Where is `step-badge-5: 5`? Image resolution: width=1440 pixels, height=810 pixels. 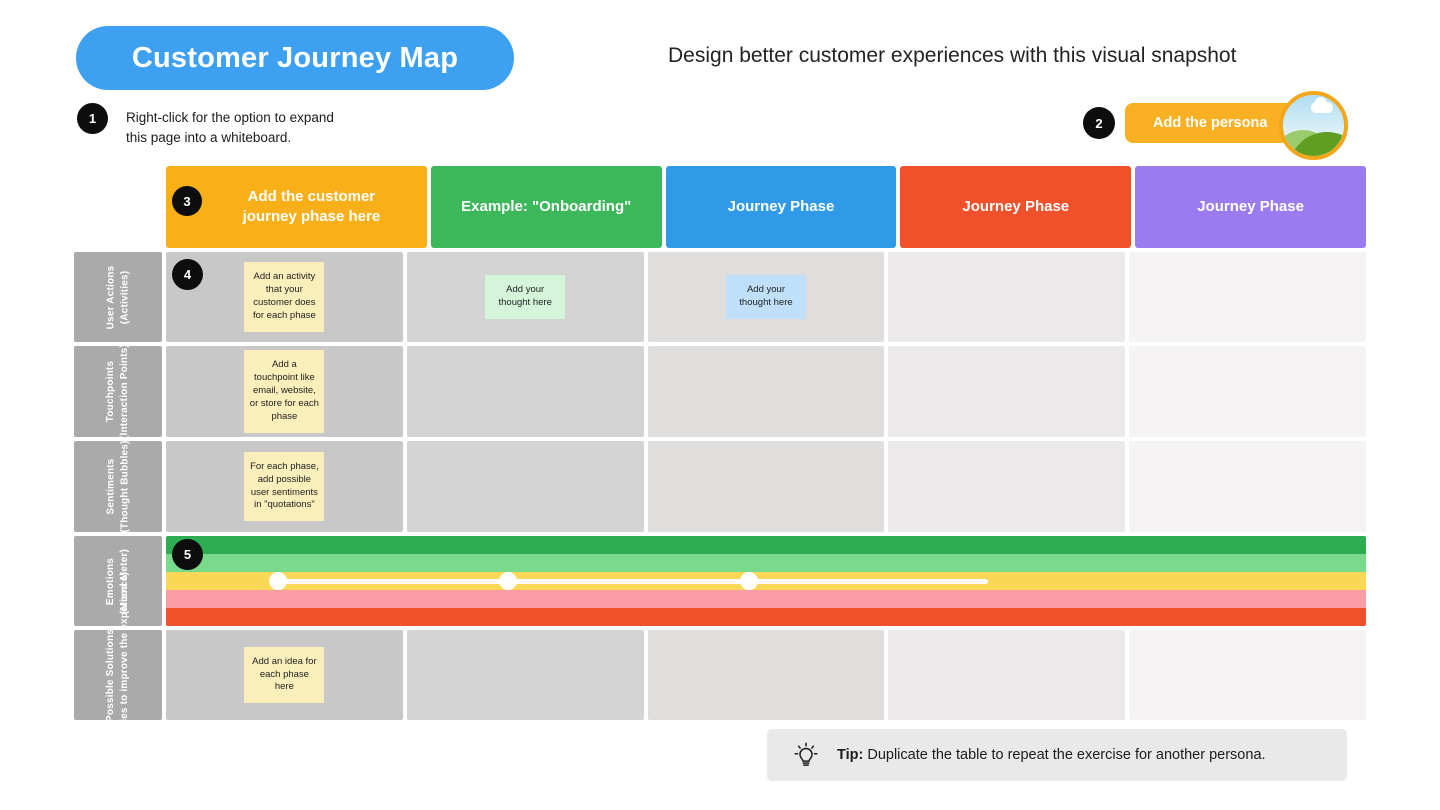
step-badge-5: 5 is located at coordinates (187, 554).